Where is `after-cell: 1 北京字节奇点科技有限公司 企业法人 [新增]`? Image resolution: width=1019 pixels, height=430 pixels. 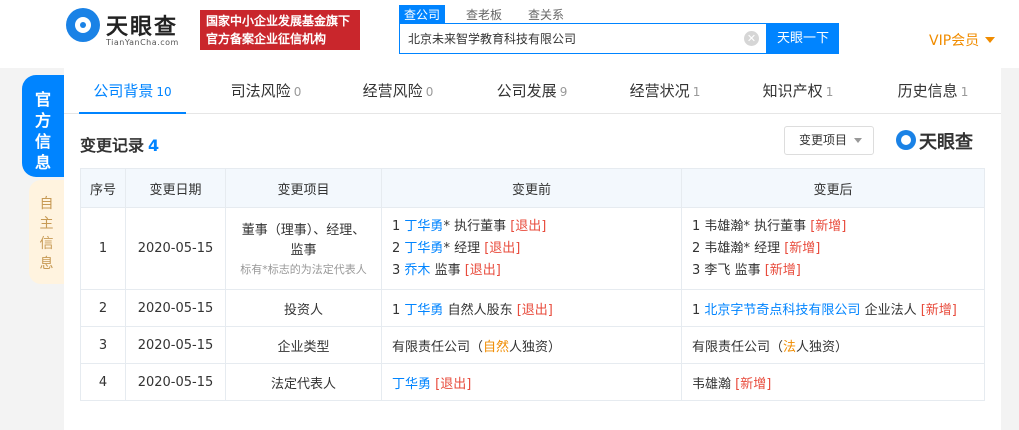 after-cell: 1 北京字节奇点科技有限公司 企业法人 [新增] is located at coordinates (833, 308).